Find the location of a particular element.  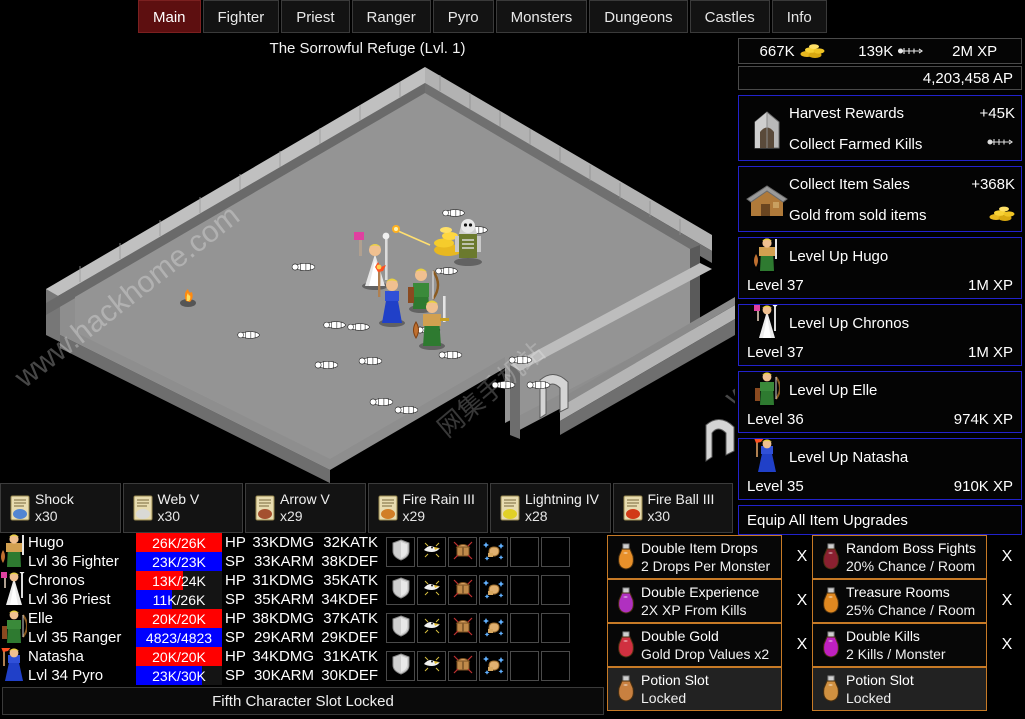

bonus-subtitle: 25% Chance / Room is located at coordinates (911, 610).